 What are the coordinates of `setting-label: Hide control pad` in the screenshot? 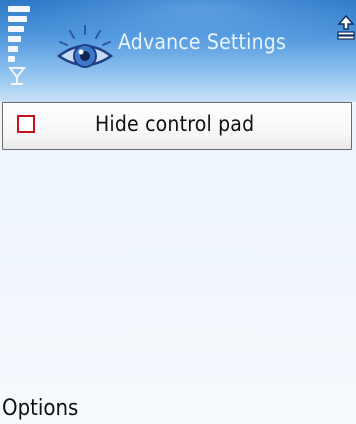 It's located at (175, 124).